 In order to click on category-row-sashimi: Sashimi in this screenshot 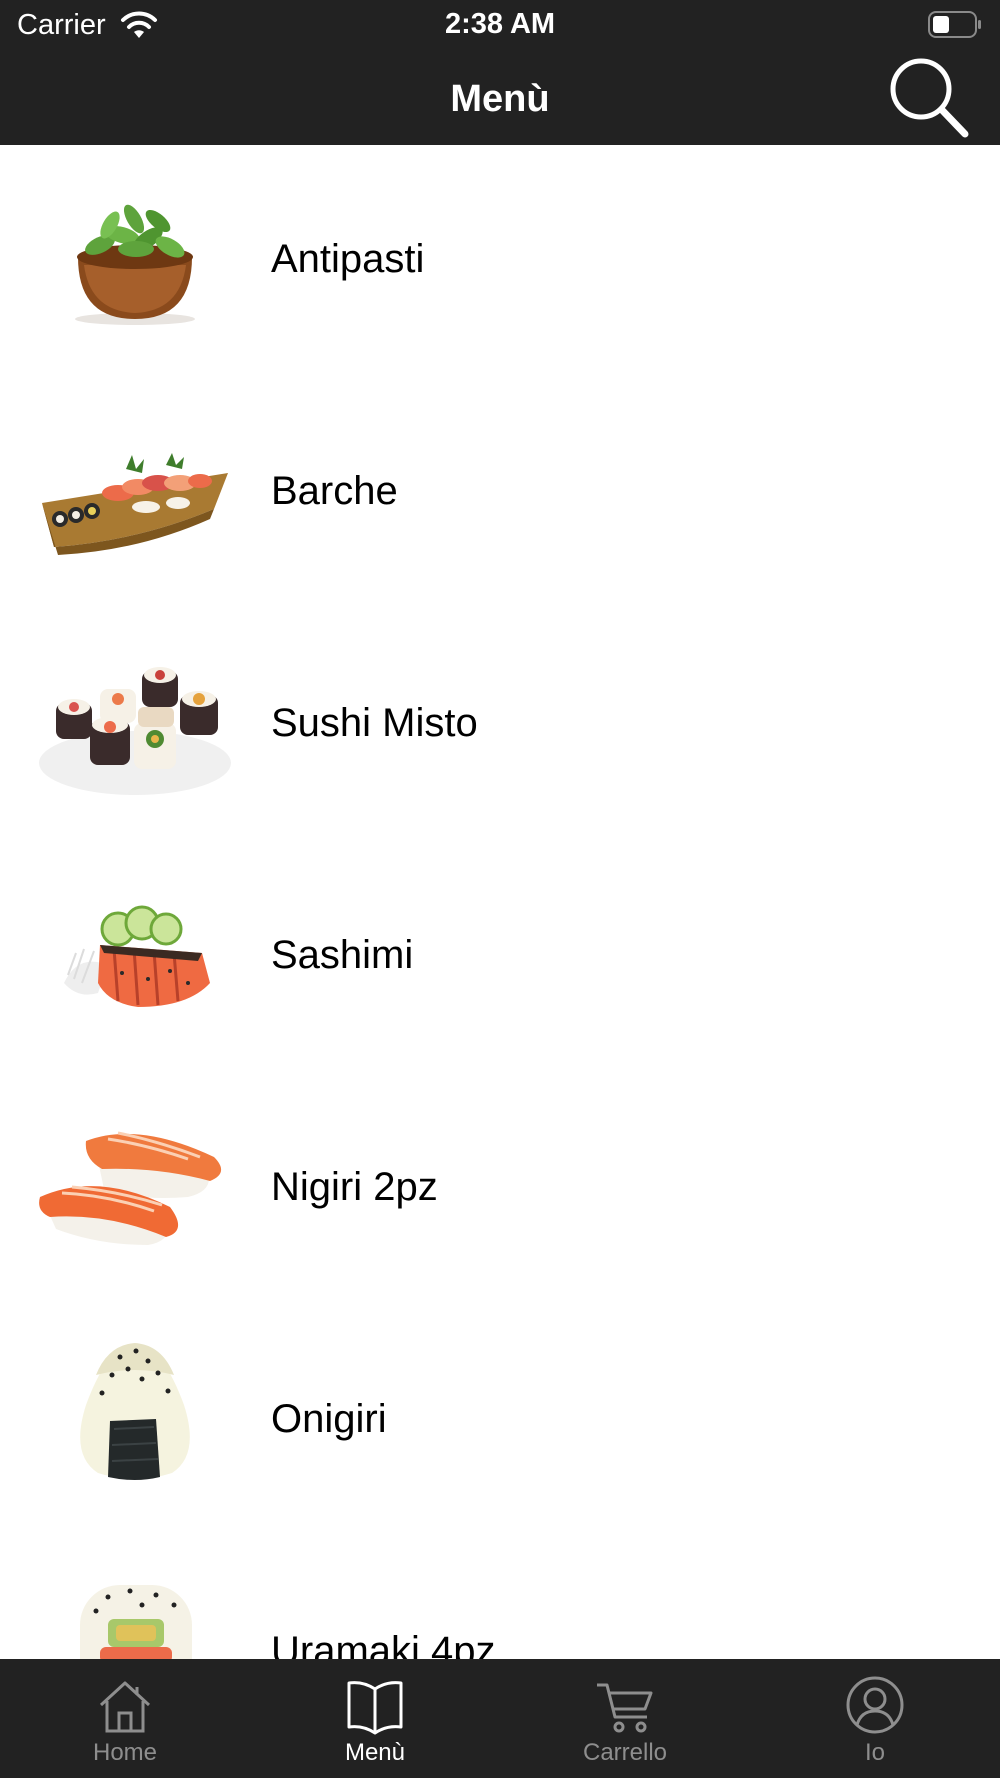, I will do `click(500, 957)`.